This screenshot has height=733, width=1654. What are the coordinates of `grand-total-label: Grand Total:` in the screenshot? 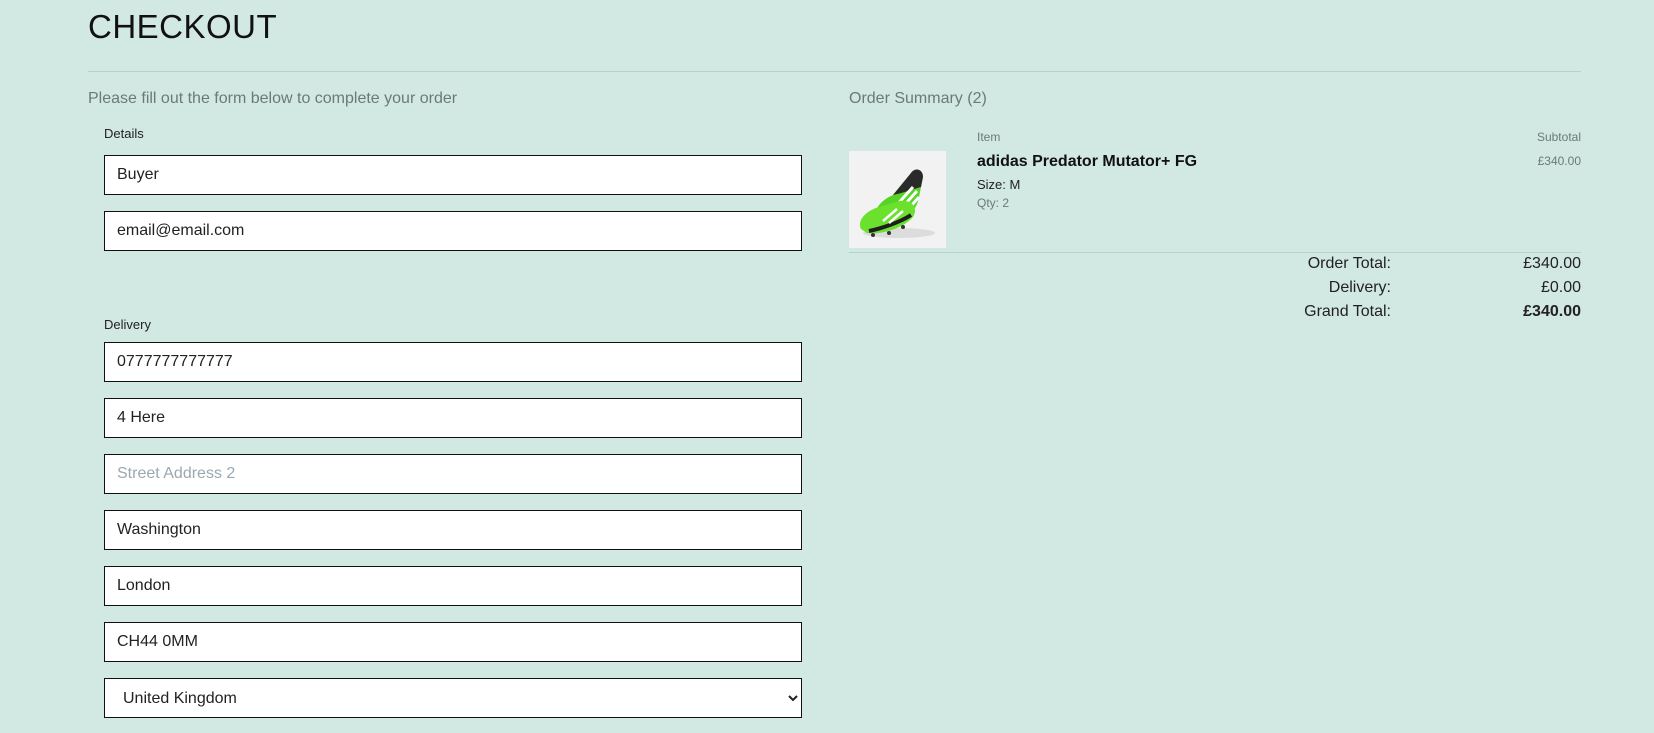 It's located at (1347, 311).